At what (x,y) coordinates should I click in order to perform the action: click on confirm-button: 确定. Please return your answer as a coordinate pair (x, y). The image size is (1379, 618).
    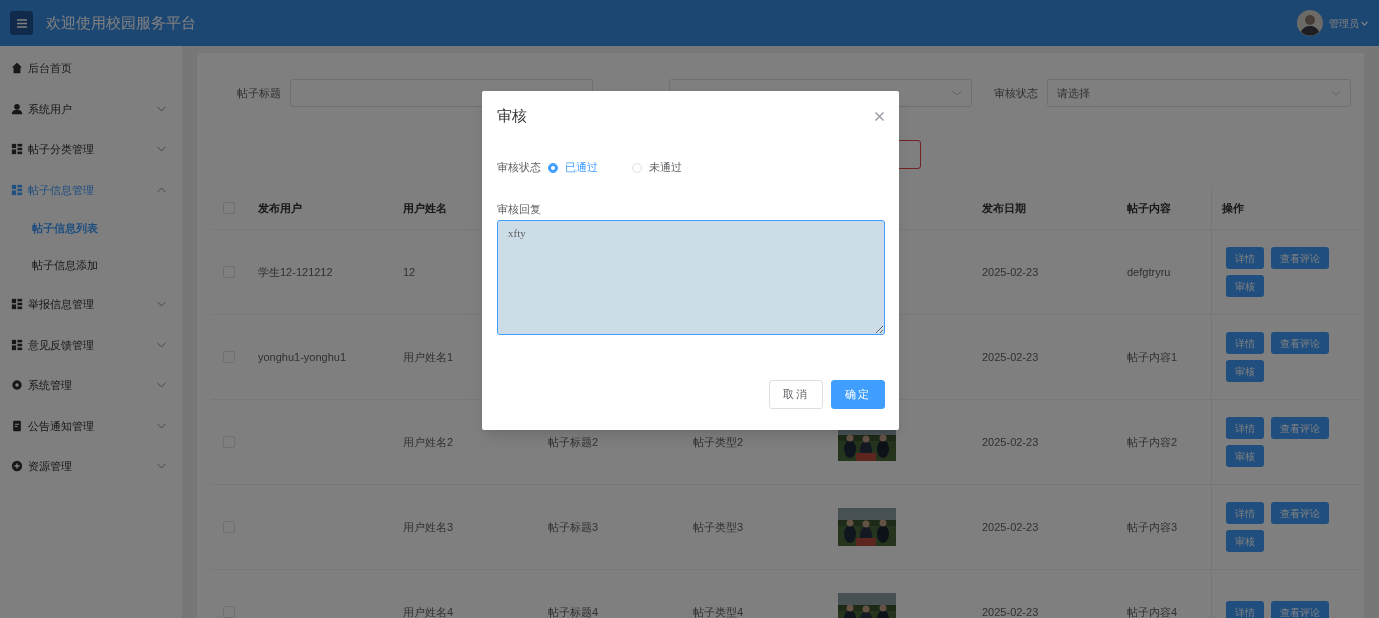
    Looking at the image, I should click on (858, 394).